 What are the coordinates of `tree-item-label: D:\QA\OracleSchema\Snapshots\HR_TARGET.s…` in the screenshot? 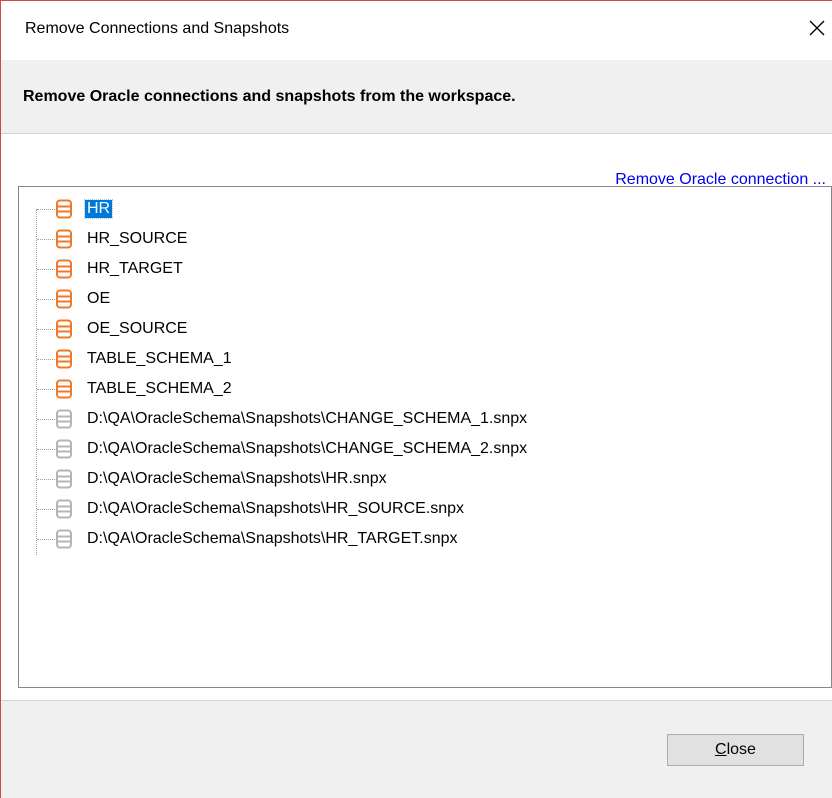 It's located at (272, 538).